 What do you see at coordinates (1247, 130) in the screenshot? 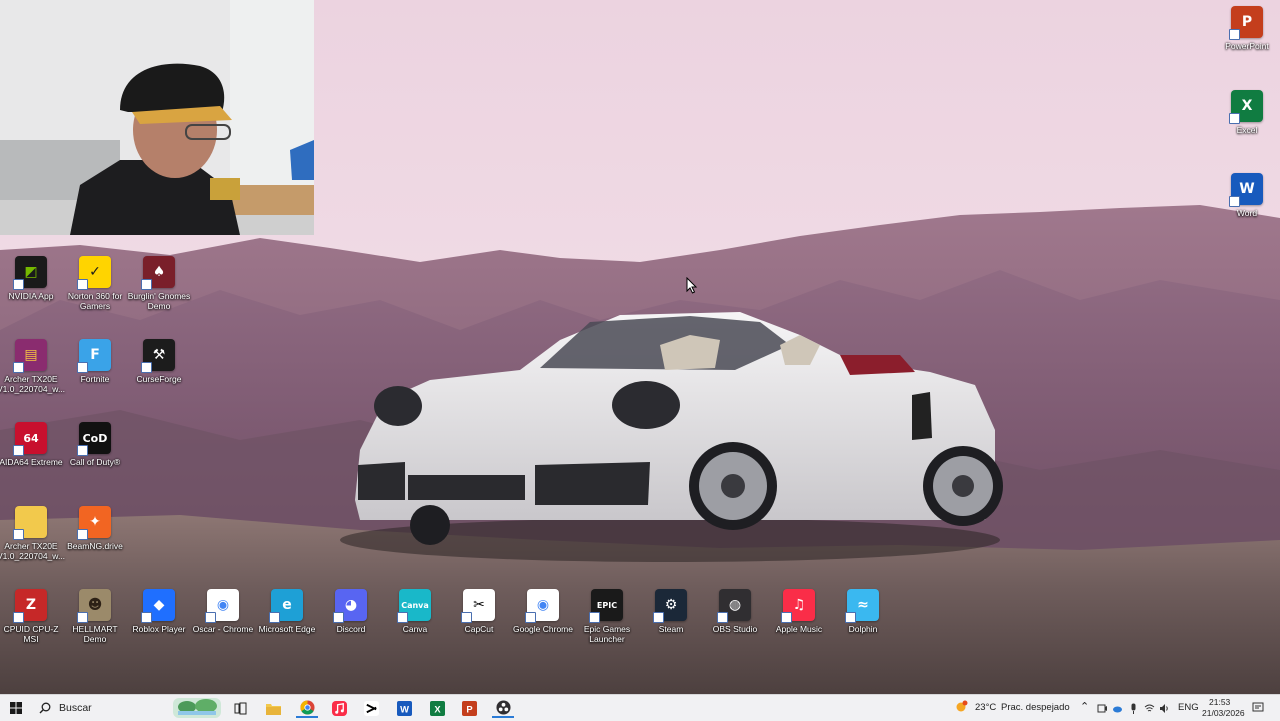
I see `desktop-shortcut-label: Excel` at bounding box center [1247, 130].